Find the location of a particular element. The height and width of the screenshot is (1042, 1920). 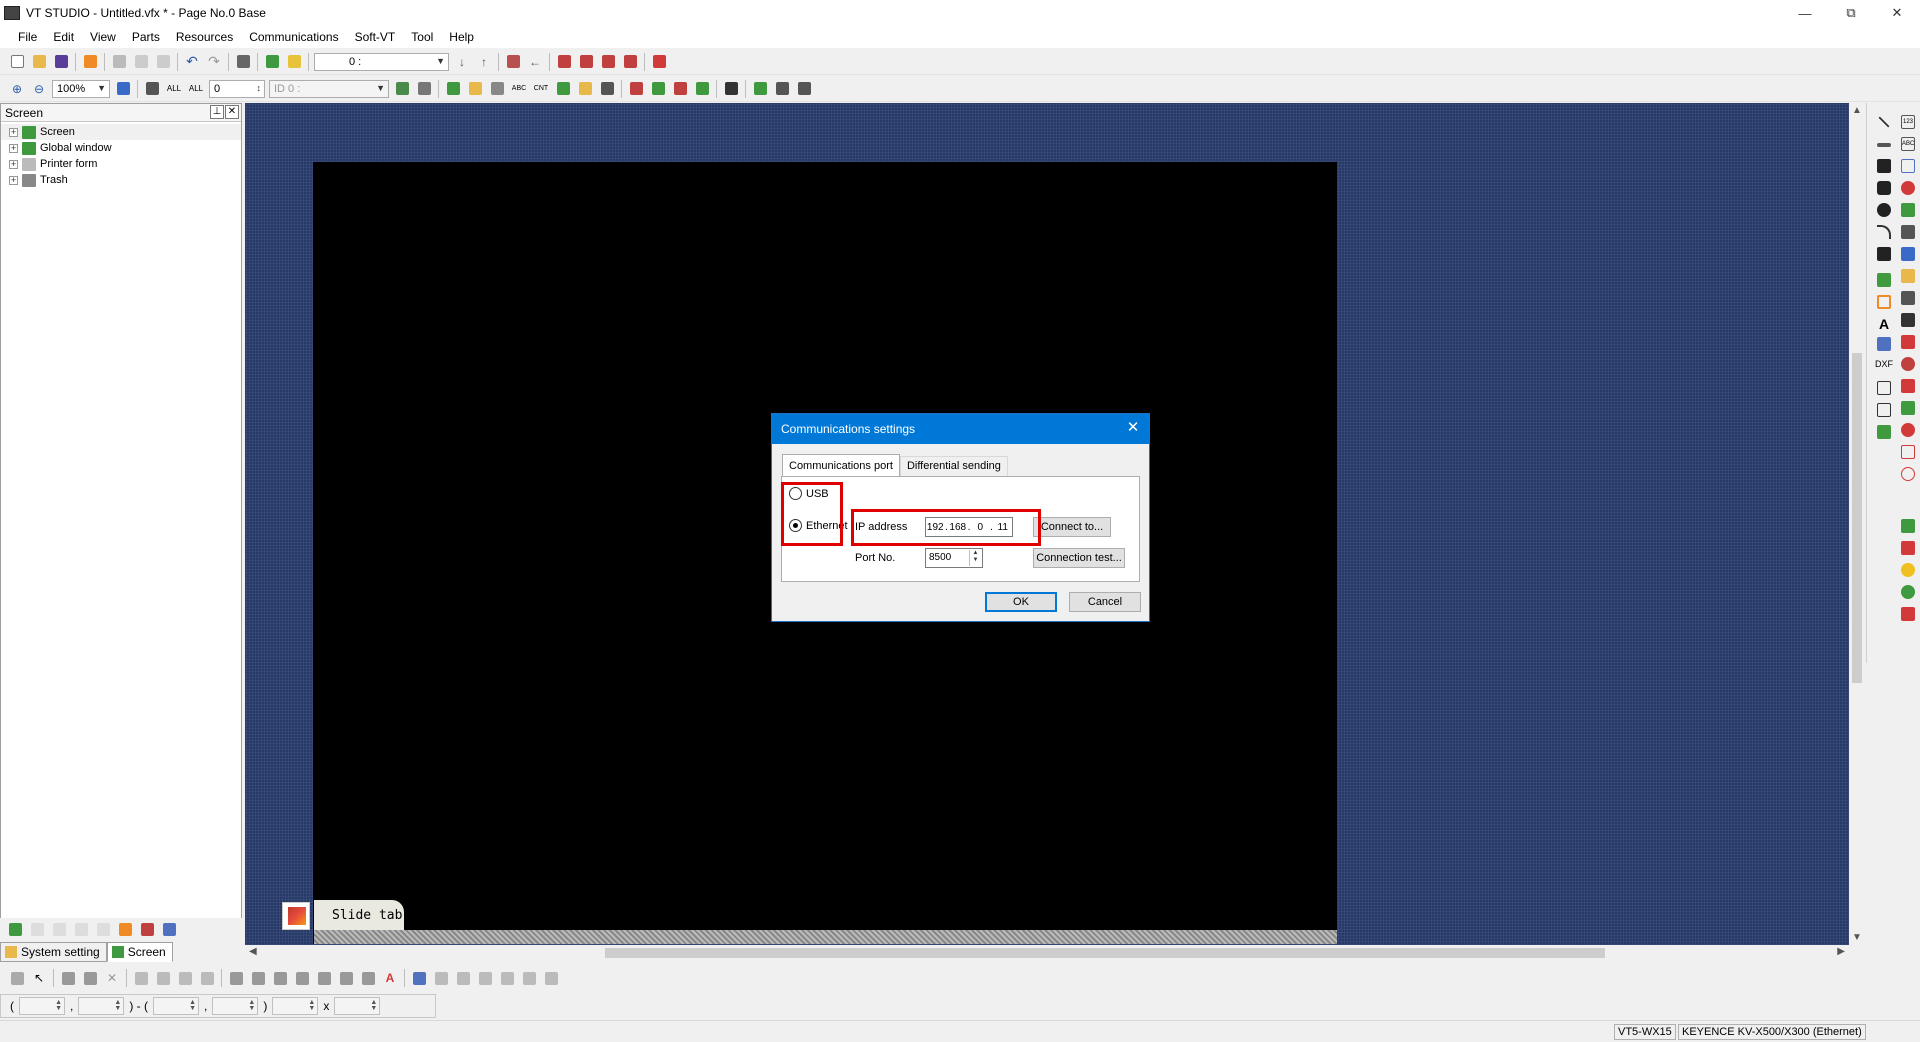

flip-h-icon is located at coordinates (163, 978).